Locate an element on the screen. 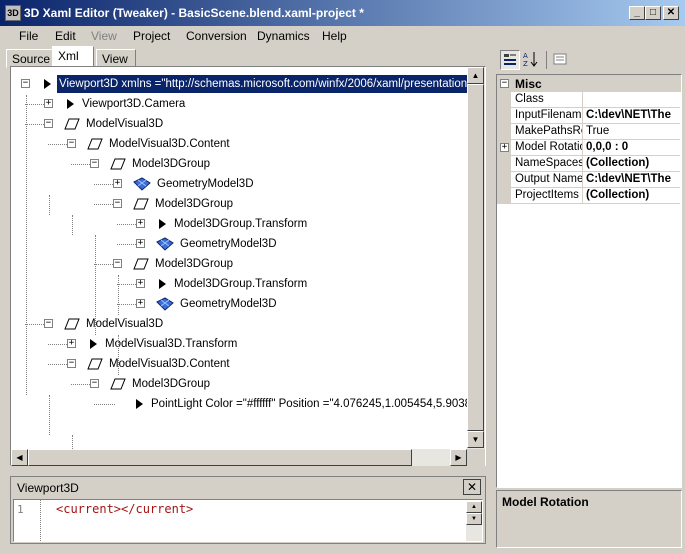  code-panel-close-icon: ✕ is located at coordinates (472, 487).